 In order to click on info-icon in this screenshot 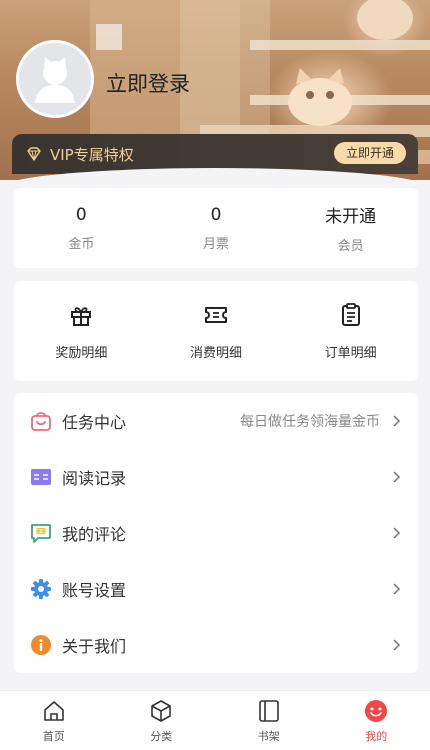, I will do `click(41, 645)`.